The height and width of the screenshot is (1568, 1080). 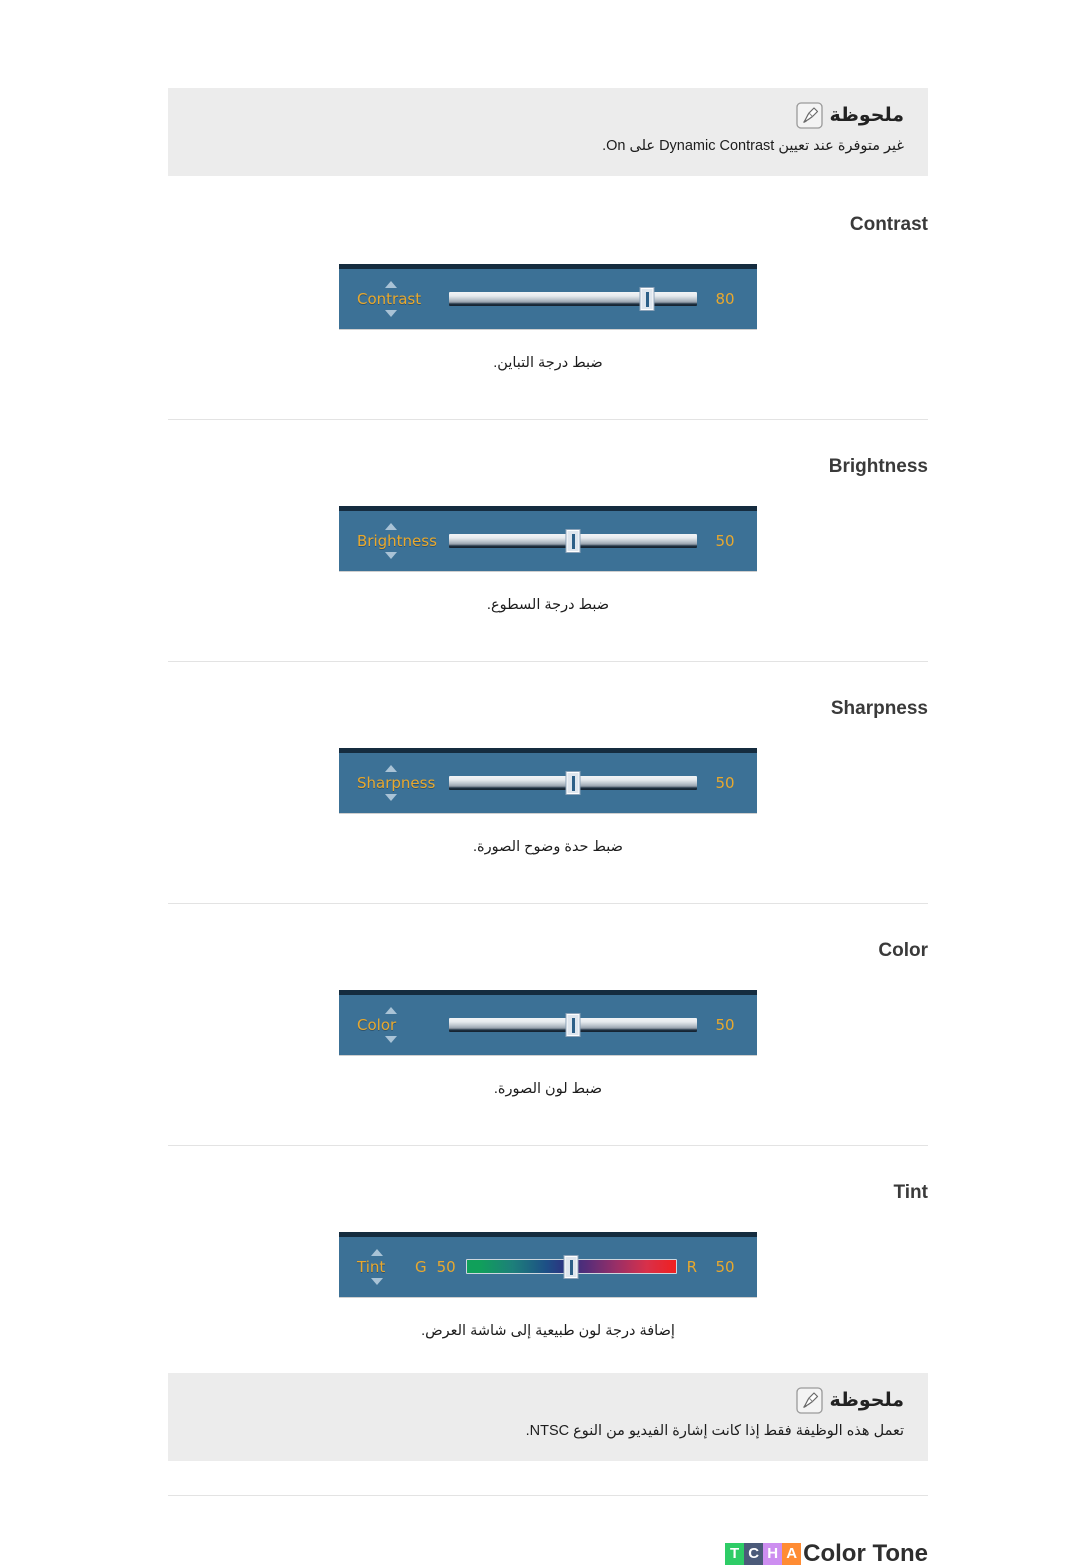 I want to click on section-desc-contrast: ضبط درجة التباين., so click(x=548, y=362).